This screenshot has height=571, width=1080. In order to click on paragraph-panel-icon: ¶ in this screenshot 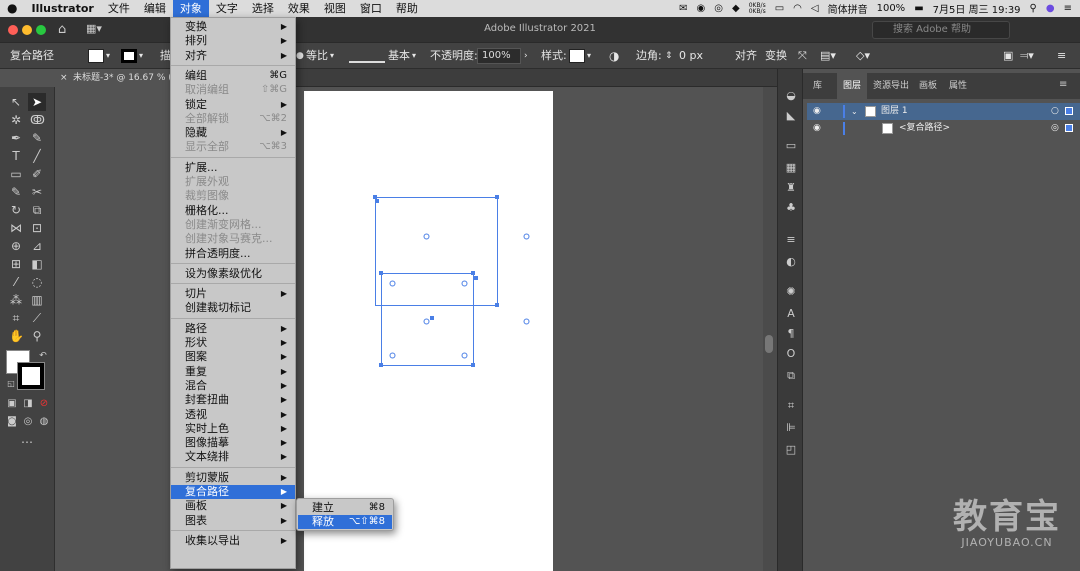, I will do `click(791, 334)`.